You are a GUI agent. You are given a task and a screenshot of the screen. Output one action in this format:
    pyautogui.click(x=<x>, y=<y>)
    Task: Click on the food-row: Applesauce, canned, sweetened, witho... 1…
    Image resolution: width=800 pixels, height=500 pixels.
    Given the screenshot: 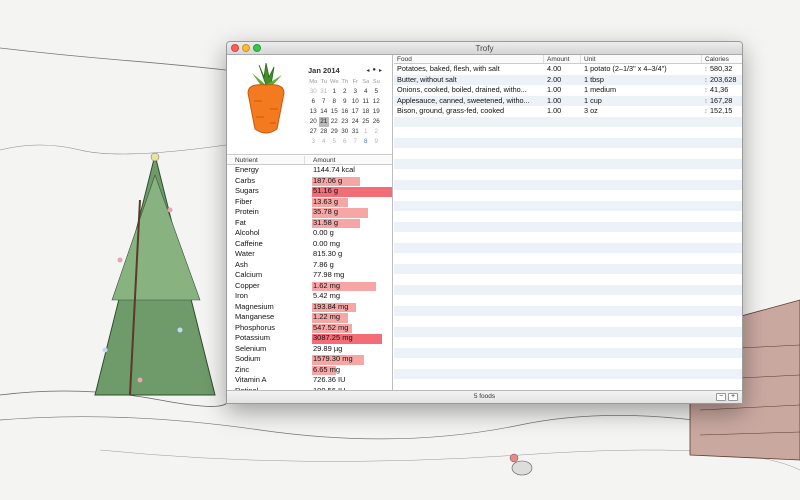 What is the action you would take?
    pyautogui.click(x=568, y=101)
    